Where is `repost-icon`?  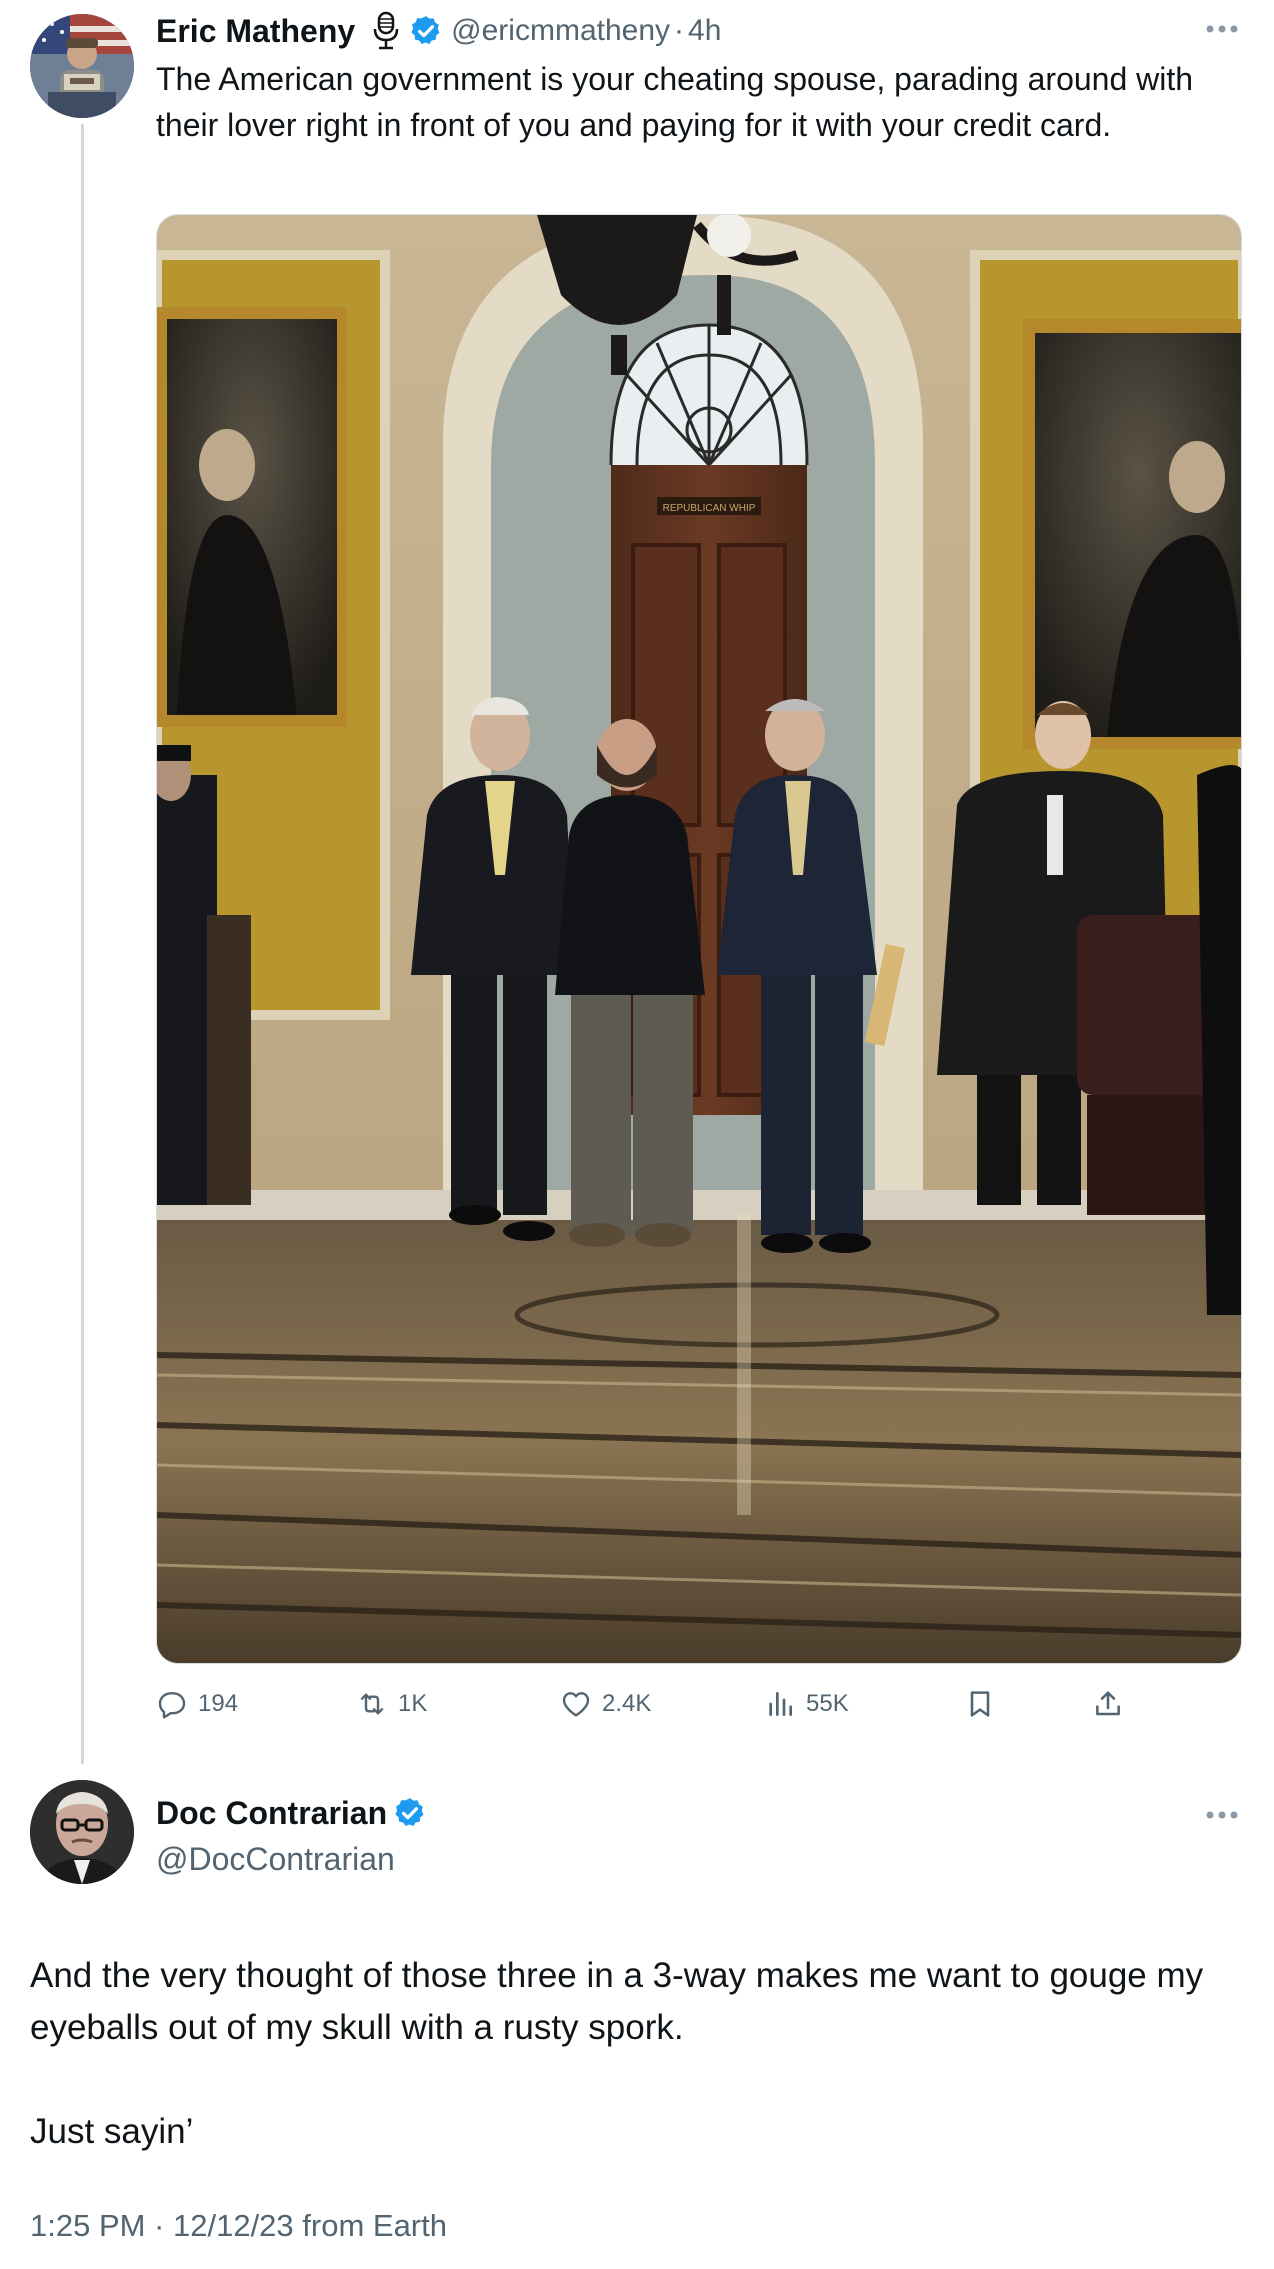
repost-icon is located at coordinates (372, 1704).